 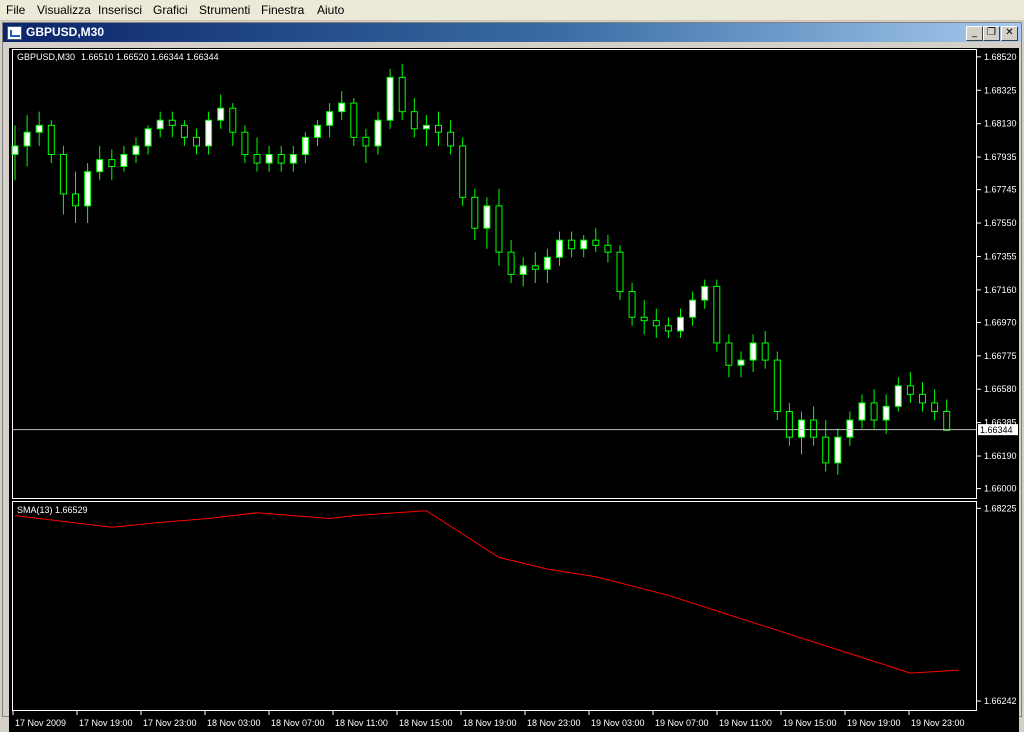 I want to click on menu-inserisci: Inserisci, so click(x=120, y=10).